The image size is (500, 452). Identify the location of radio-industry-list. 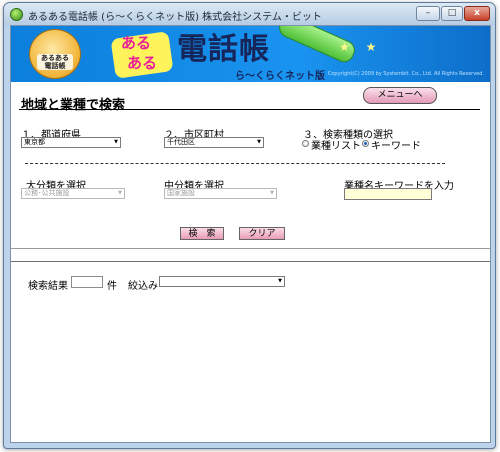
(305, 143).